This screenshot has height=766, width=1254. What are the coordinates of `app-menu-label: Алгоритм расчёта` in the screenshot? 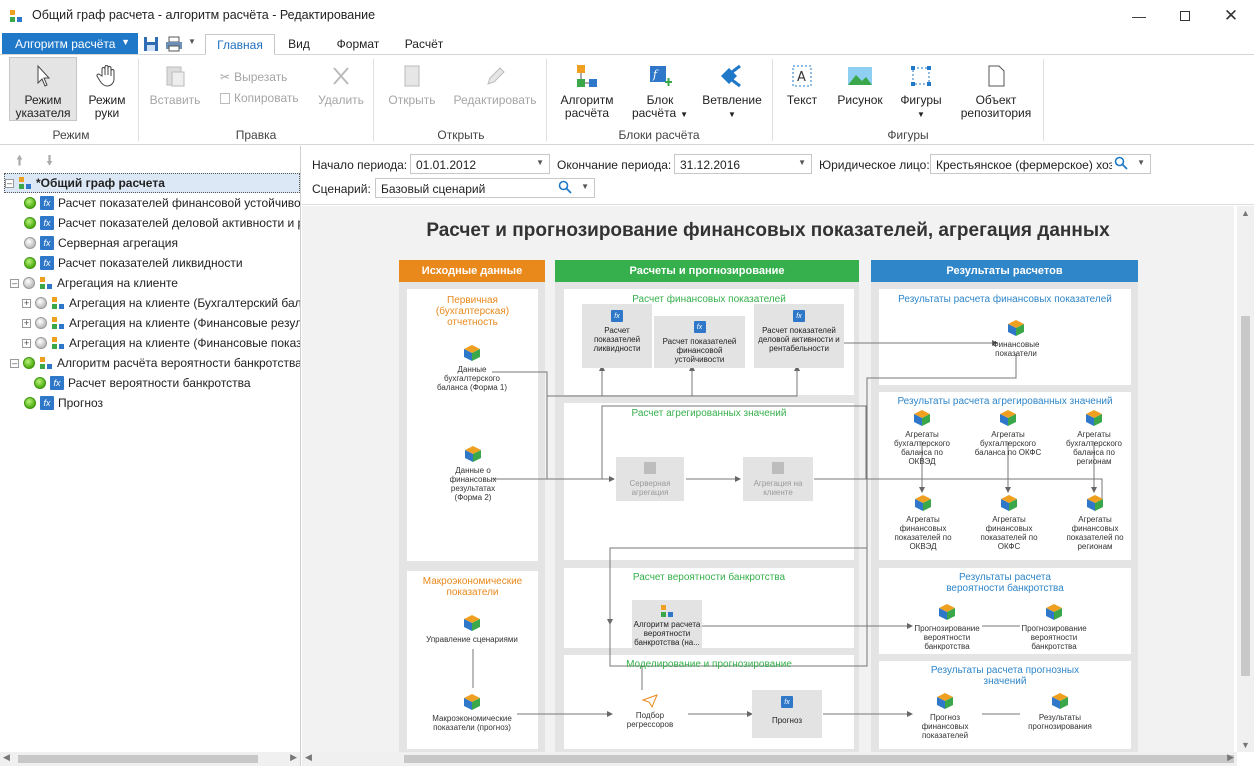 It's located at (65, 44).